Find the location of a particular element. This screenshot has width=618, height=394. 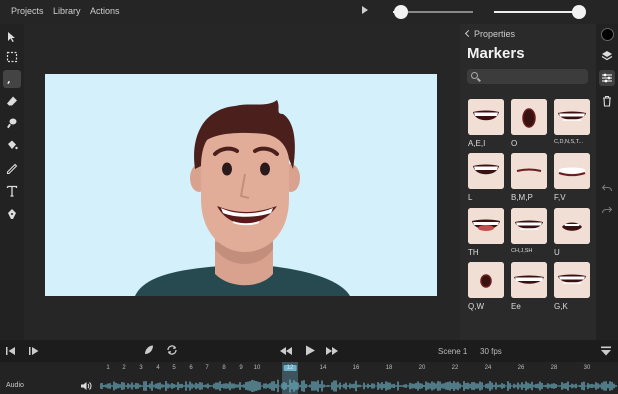

marker-label: F,V is located at coordinates (560, 197).